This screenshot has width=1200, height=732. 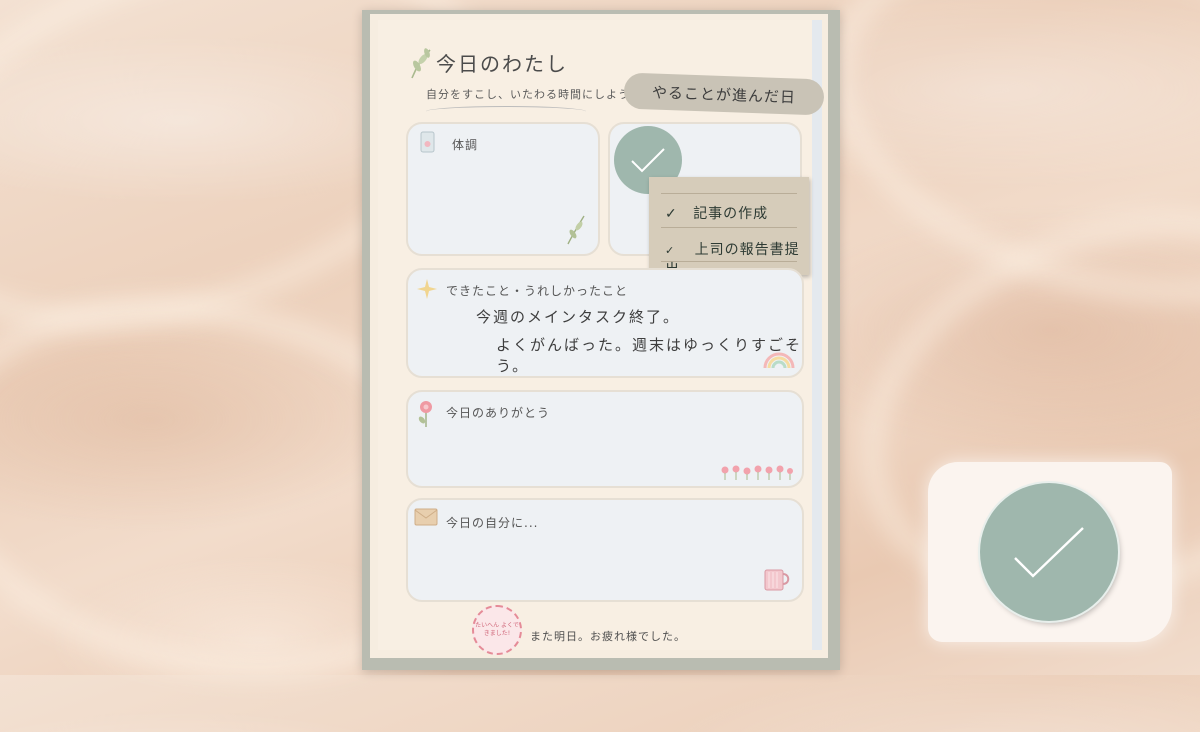 What do you see at coordinates (503, 189) in the screenshot?
I see `condition-card: 体調` at bounding box center [503, 189].